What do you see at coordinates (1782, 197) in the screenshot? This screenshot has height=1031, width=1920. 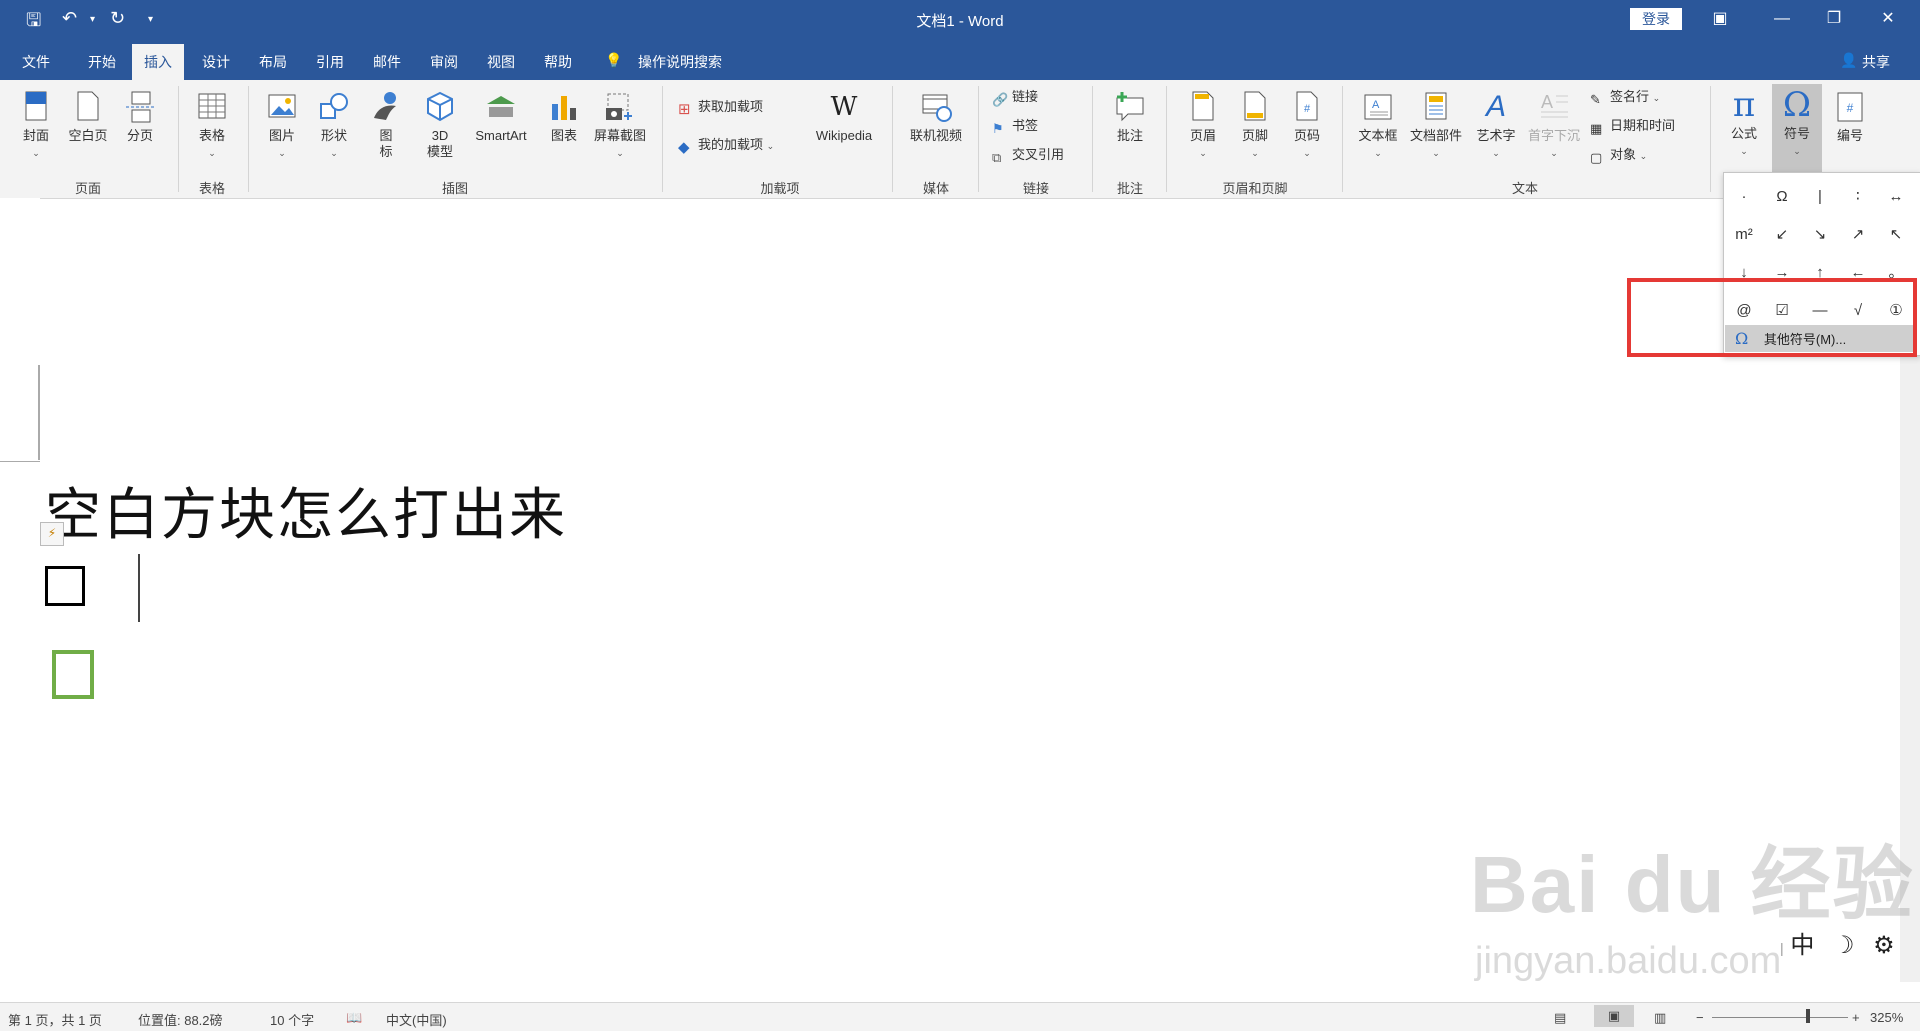 I see `symbol-cell: Ω` at bounding box center [1782, 197].